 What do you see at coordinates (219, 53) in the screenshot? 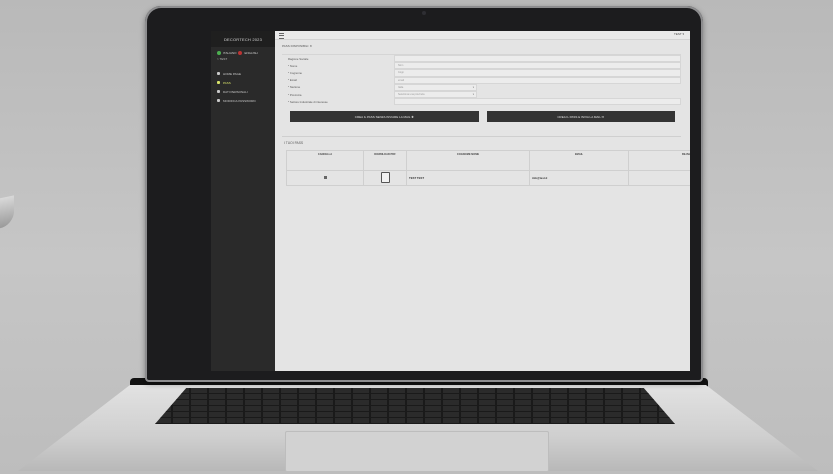
I see `italian-flag-icon` at bounding box center [219, 53].